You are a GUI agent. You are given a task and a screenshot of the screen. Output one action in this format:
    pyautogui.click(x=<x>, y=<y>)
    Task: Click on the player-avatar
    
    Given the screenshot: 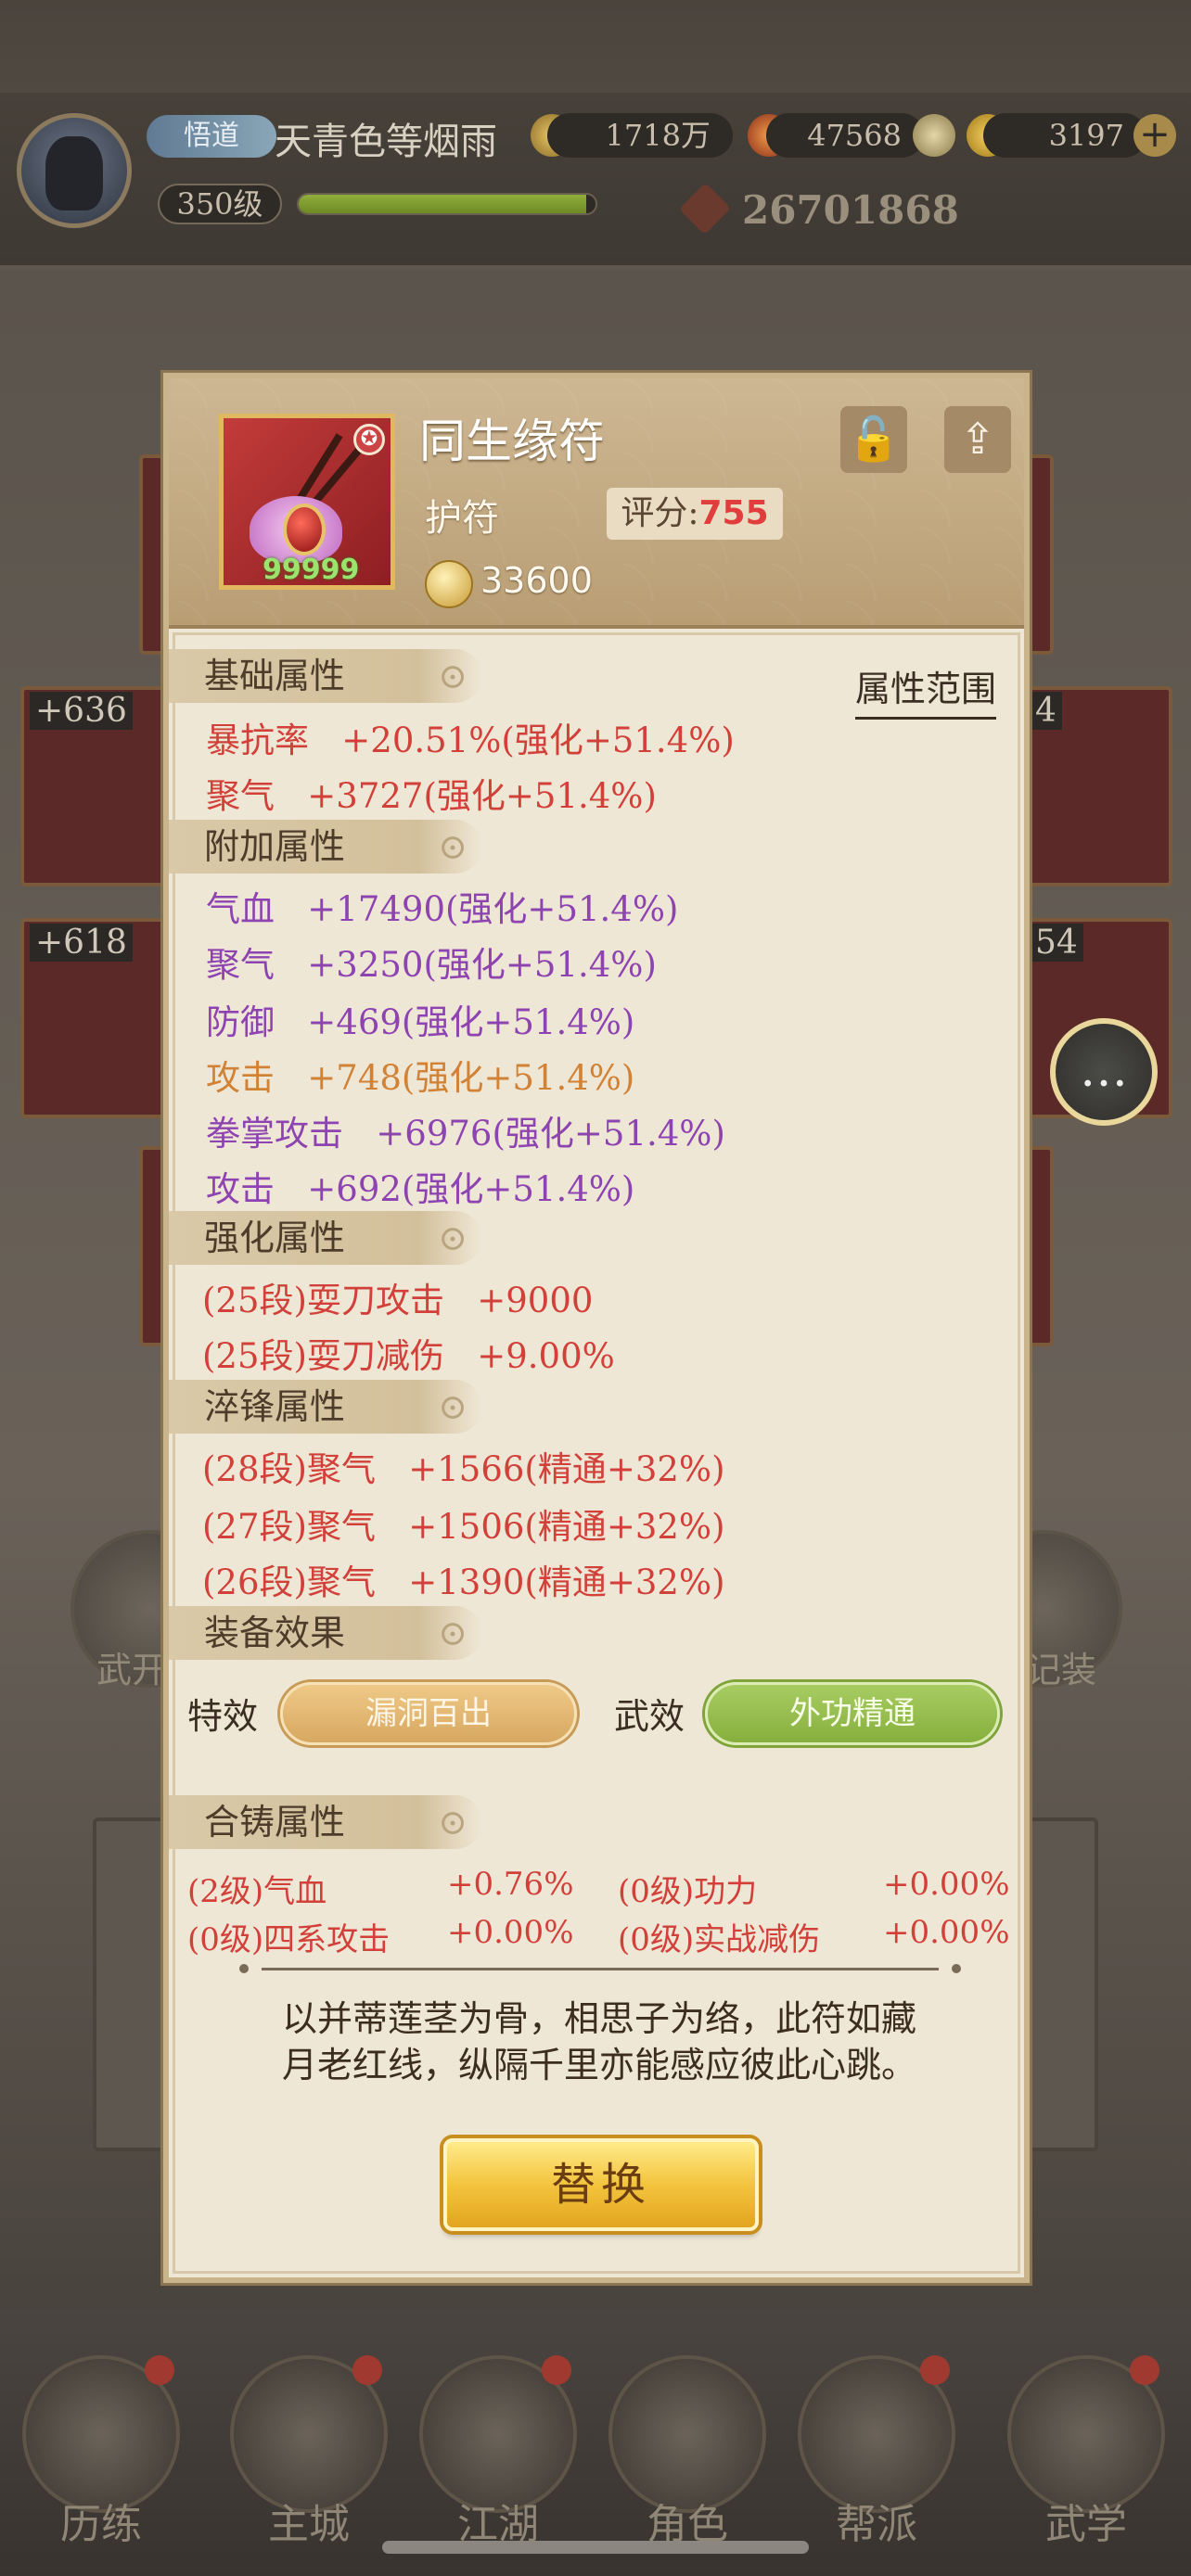 What is the action you would take?
    pyautogui.click(x=74, y=170)
    